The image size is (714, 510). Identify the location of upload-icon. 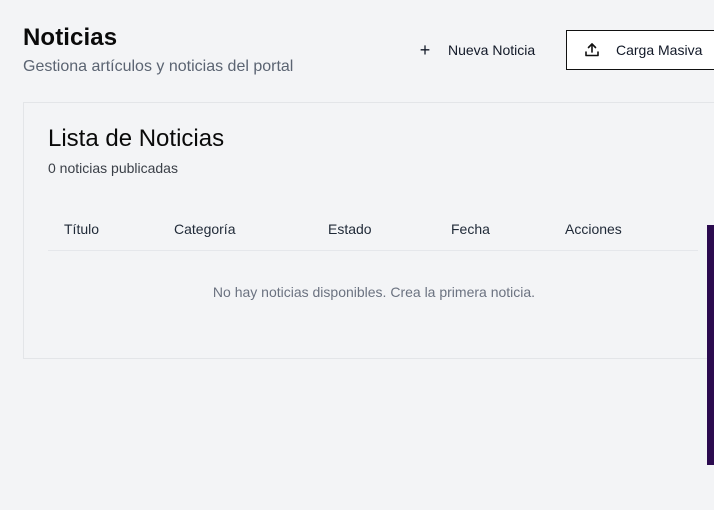
(592, 50).